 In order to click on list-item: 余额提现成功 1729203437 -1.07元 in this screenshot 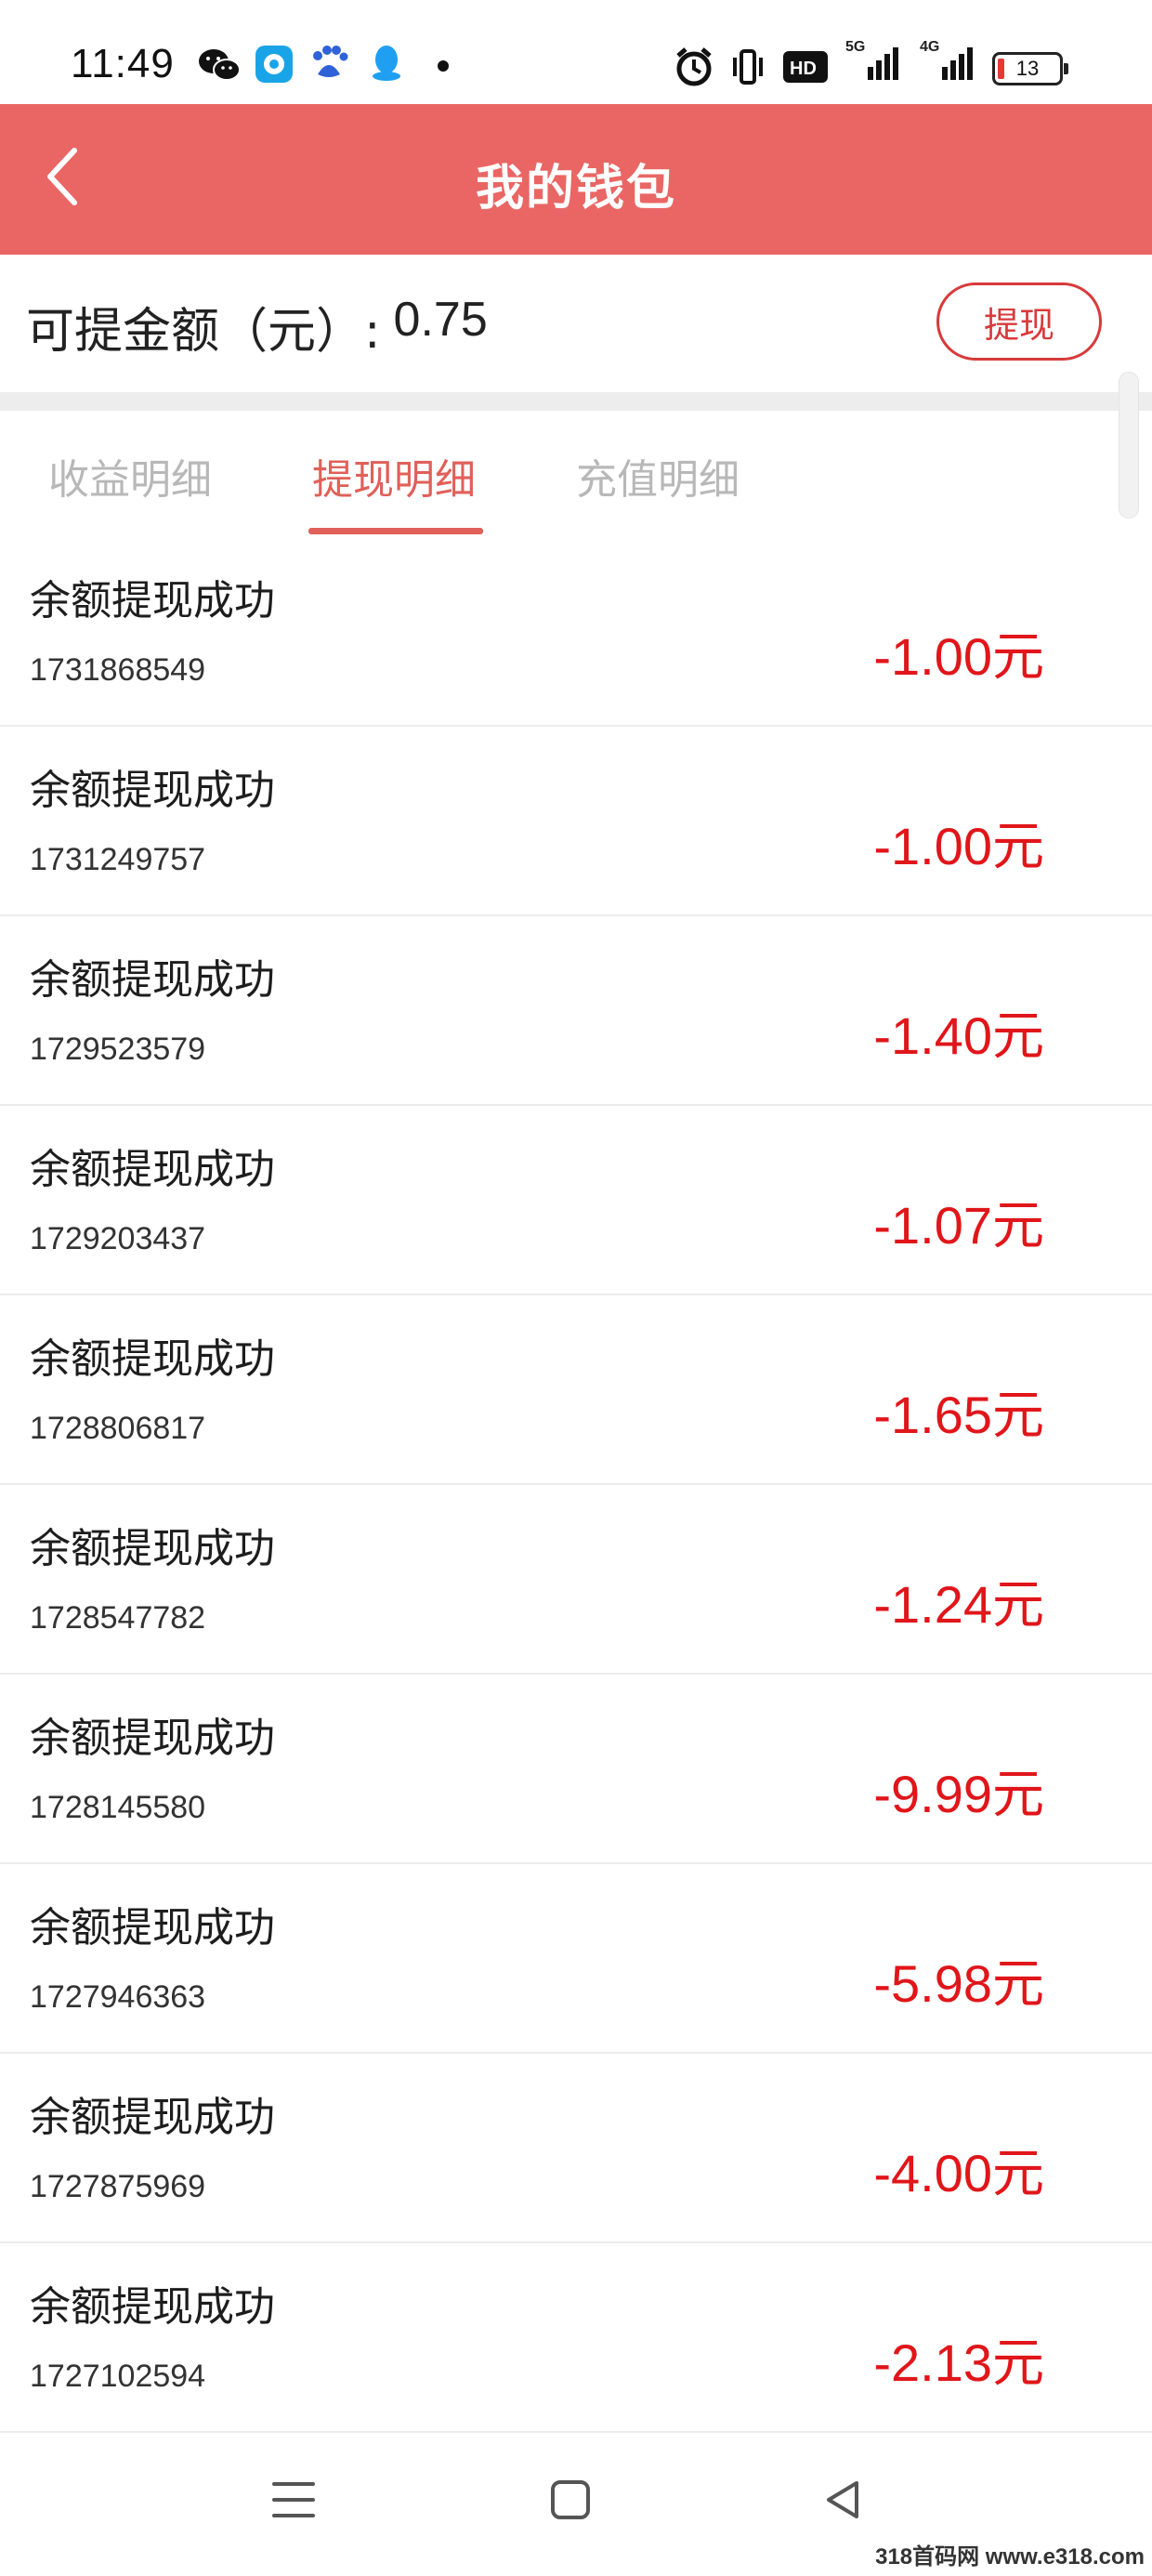, I will do `click(576, 1200)`.